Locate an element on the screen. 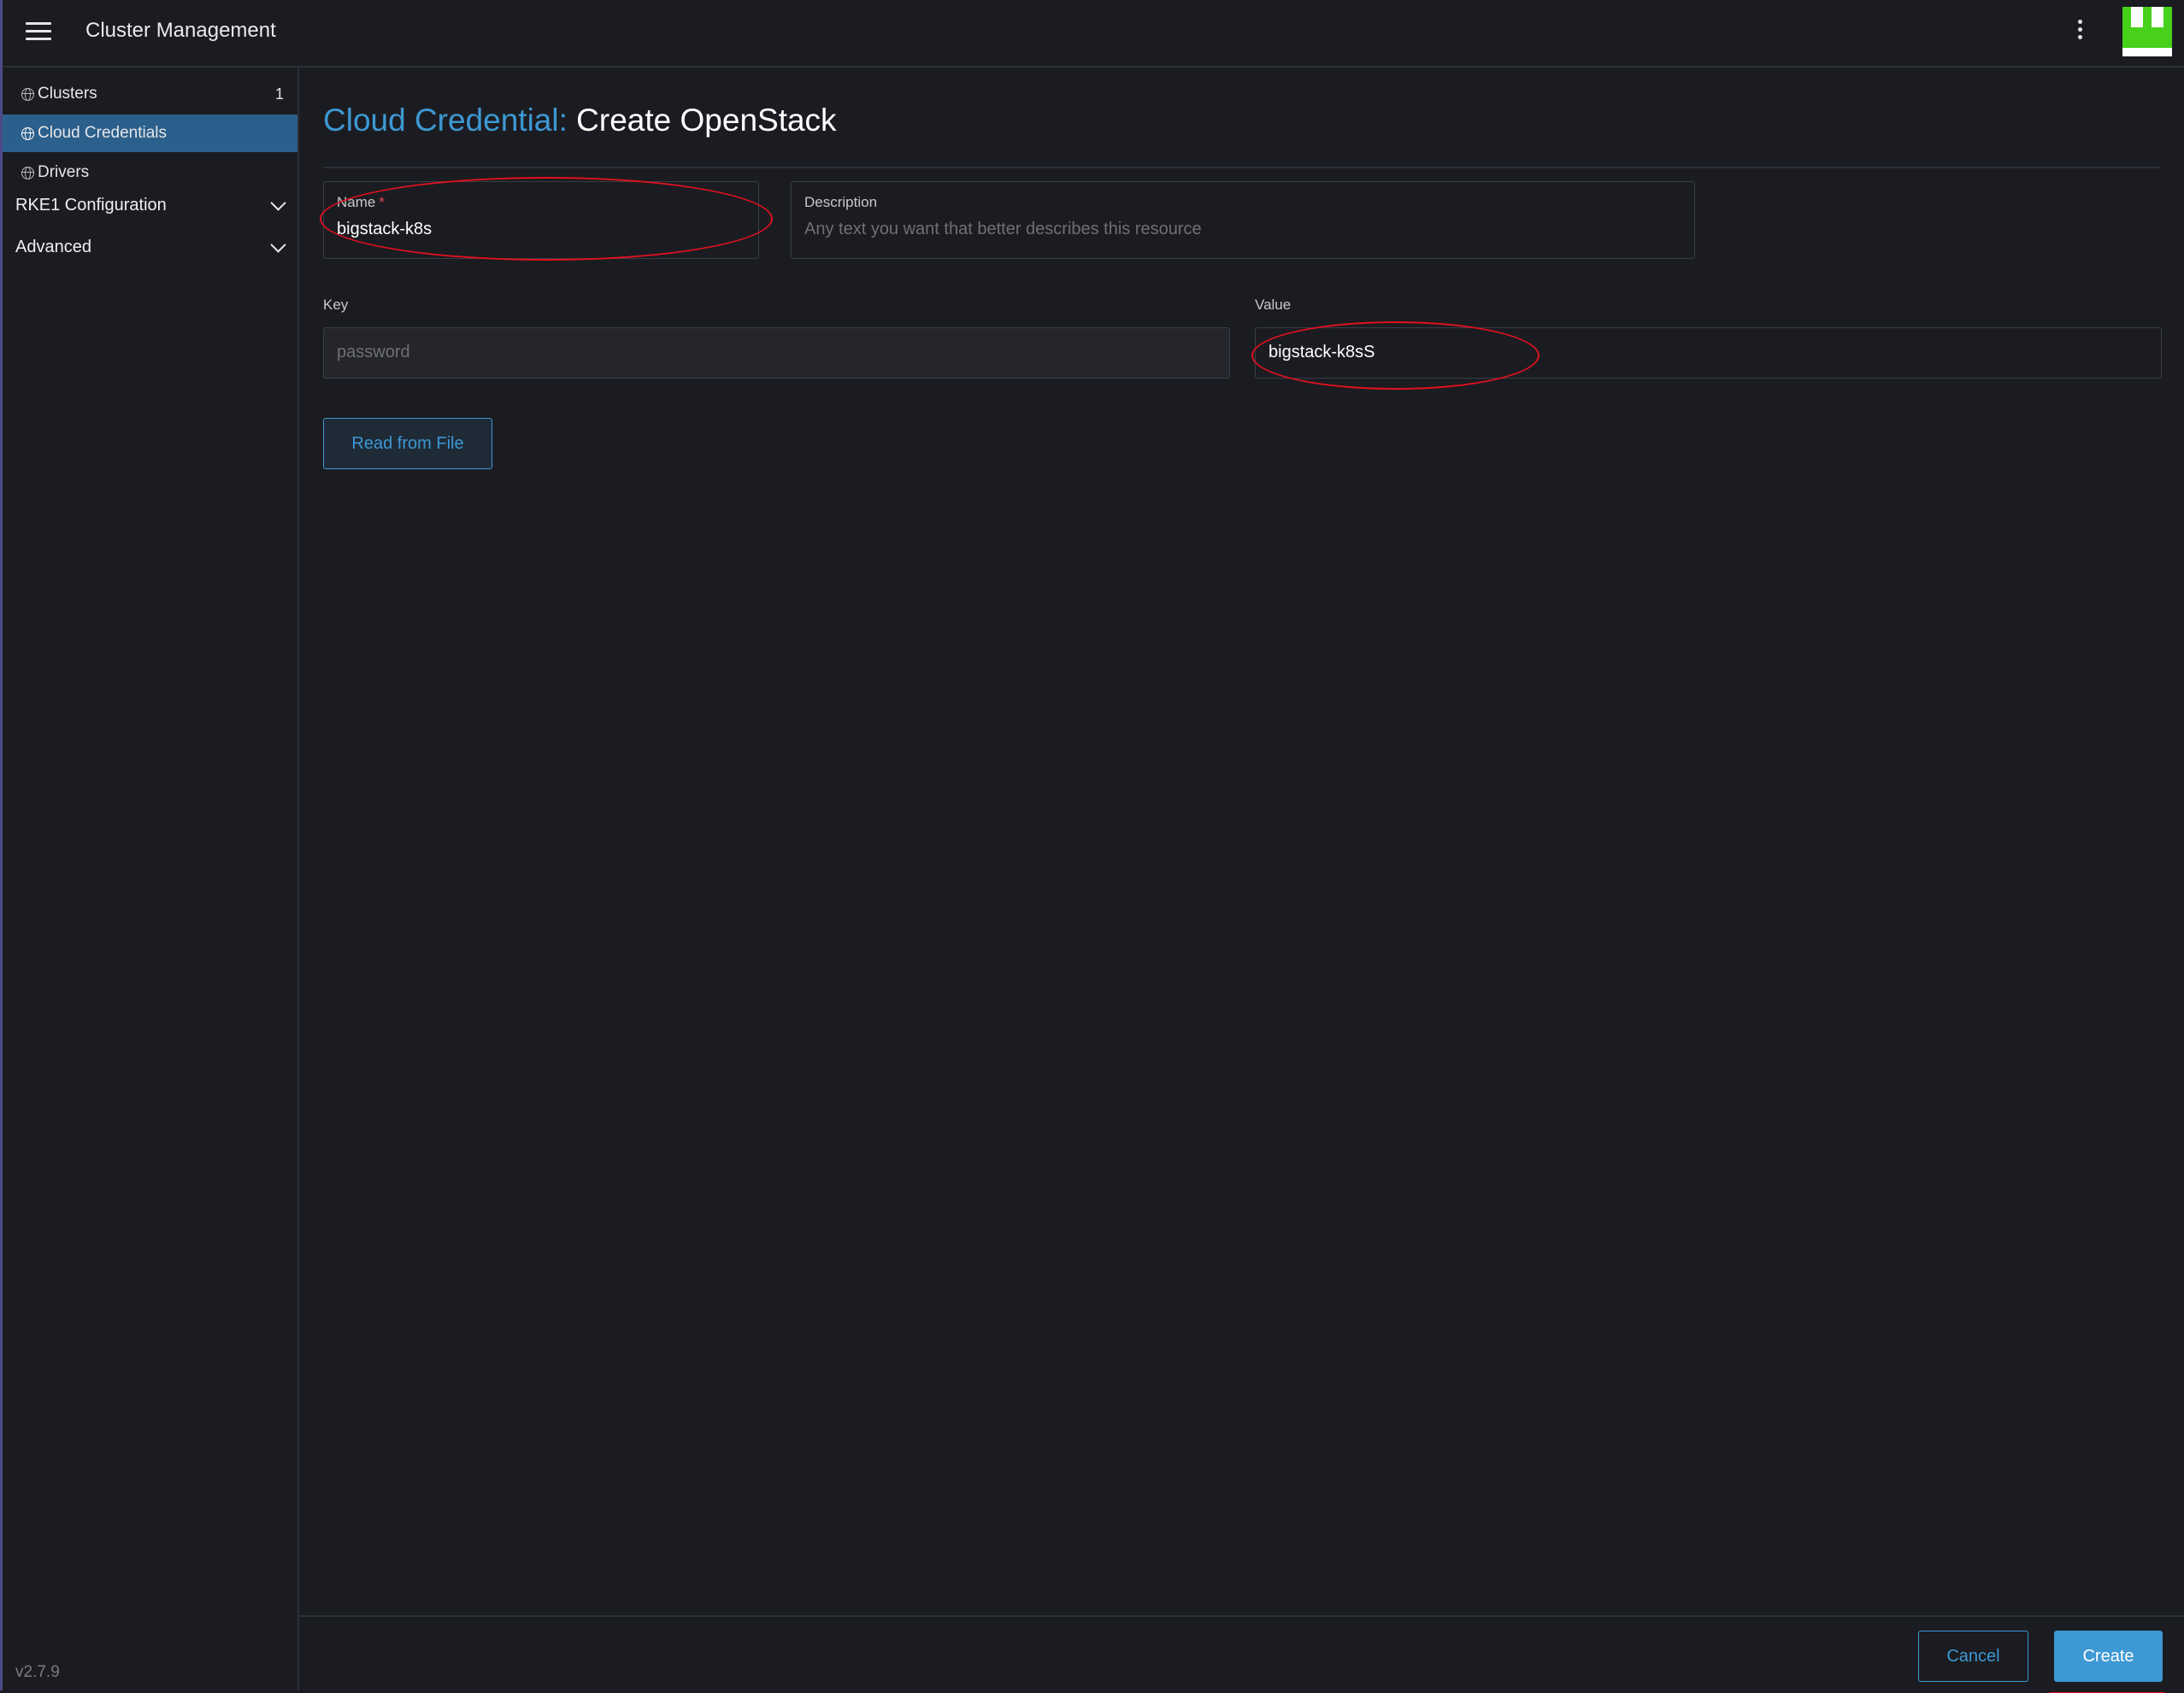 This screenshot has width=2184, height=1693. sidebar-item-label: Cloud Credentials is located at coordinates (103, 133).